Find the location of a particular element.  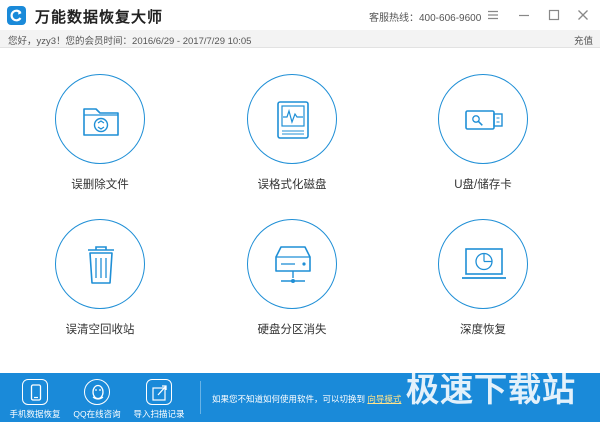

feature-formatted-disk: 误格式化磁盘 is located at coordinates (292, 139).